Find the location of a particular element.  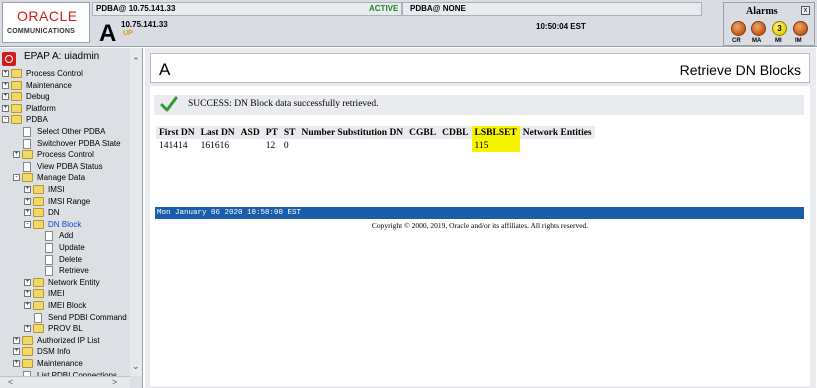

sidebar-item-label: DSM Info is located at coordinates (54, 352).